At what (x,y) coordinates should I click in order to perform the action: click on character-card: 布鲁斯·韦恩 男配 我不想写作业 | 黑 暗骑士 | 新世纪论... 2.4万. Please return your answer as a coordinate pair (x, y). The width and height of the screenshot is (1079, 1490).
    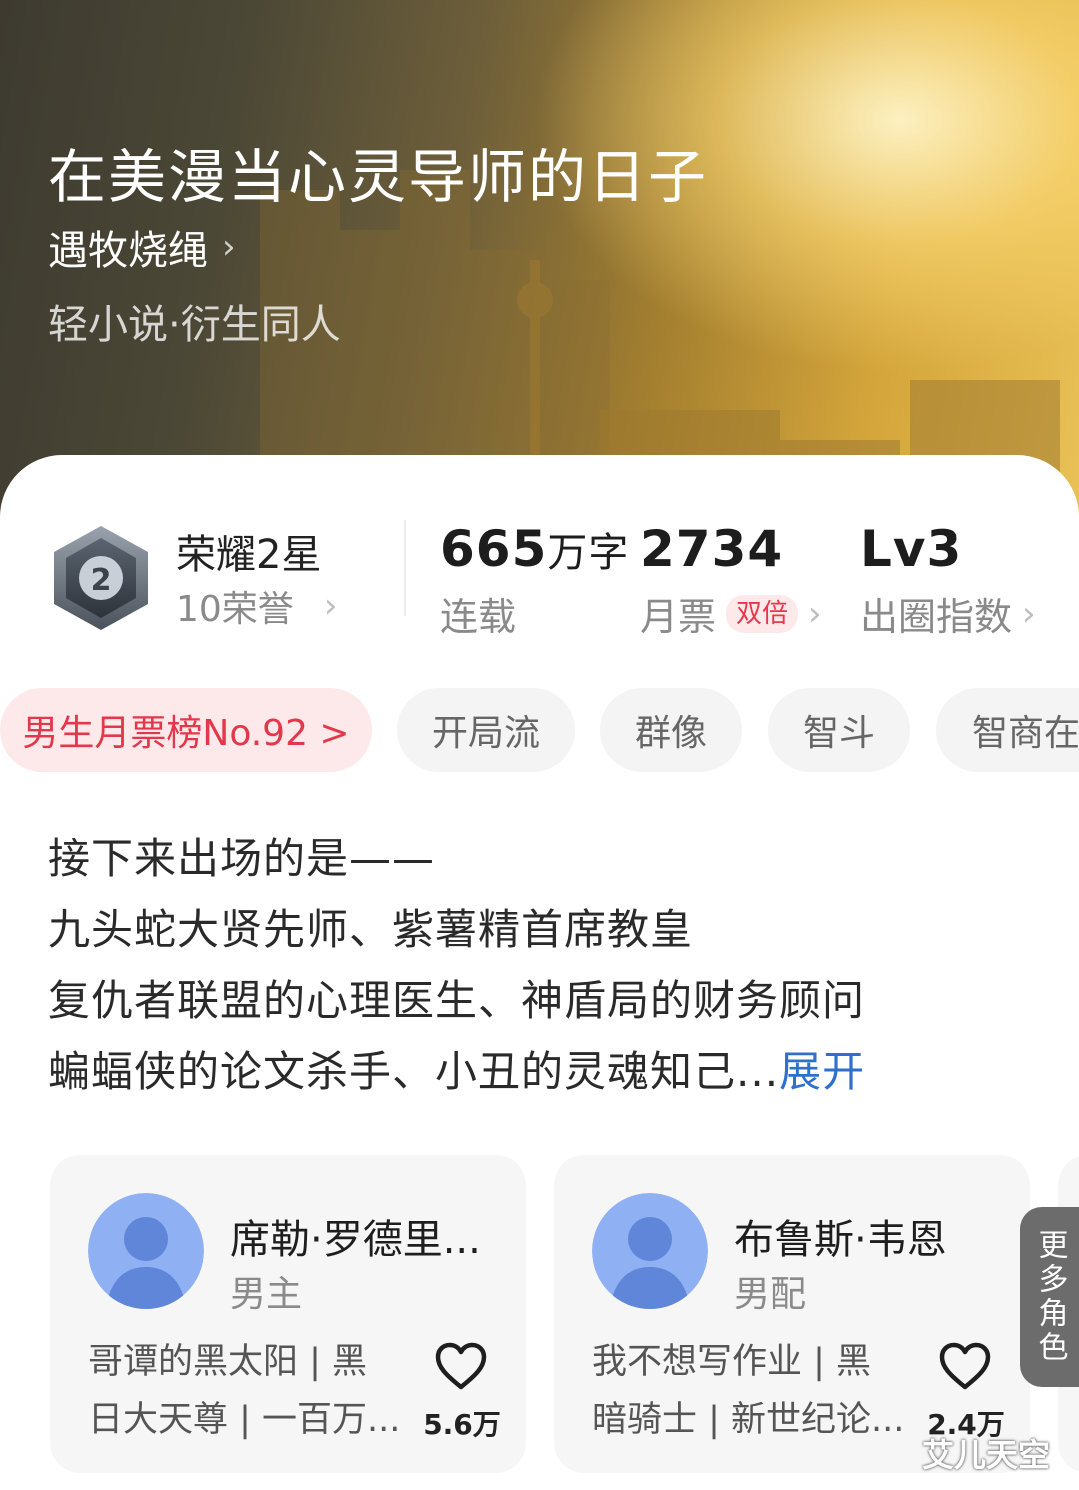
    Looking at the image, I should click on (792, 1314).